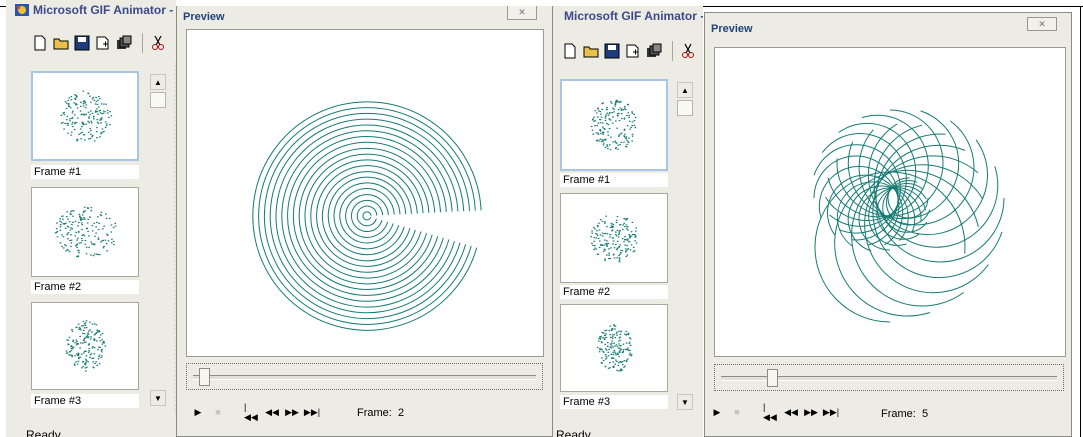 The height and width of the screenshot is (437, 1083). What do you see at coordinates (628, 16) in the screenshot?
I see `right-animator-titlebar: Microsoft GIF Animator -` at bounding box center [628, 16].